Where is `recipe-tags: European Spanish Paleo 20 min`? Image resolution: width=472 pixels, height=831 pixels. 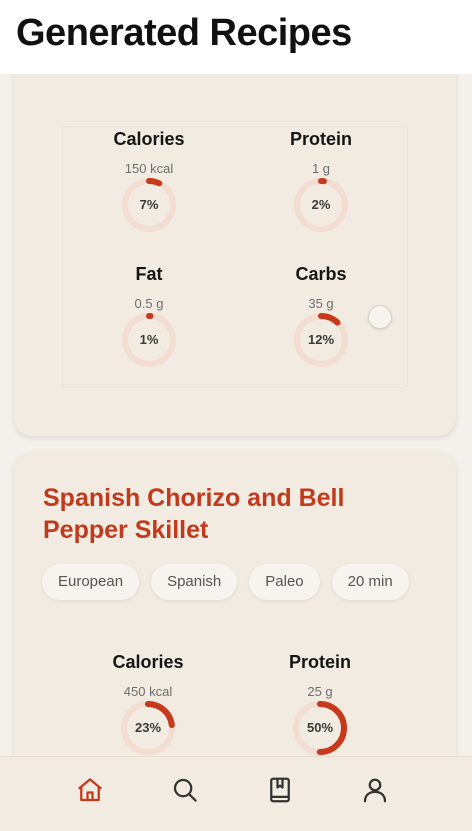 recipe-tags: European Spanish Paleo 20 min is located at coordinates (225, 582).